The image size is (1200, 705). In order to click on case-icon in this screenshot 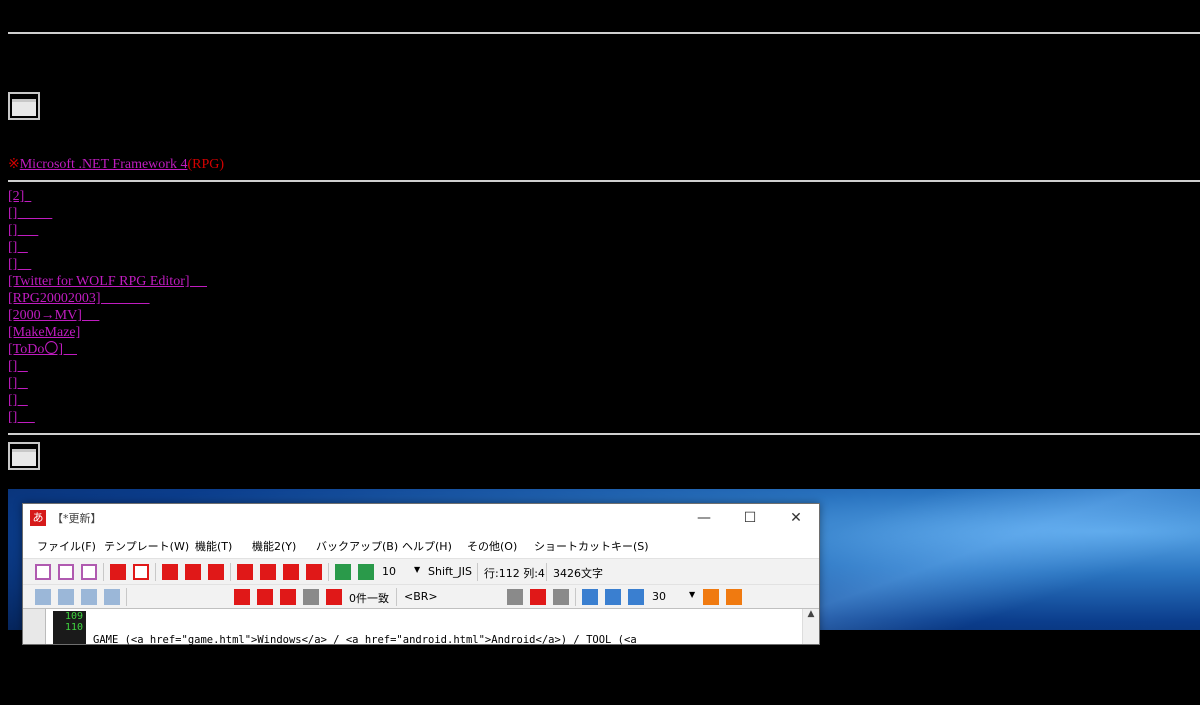, I will do `click(311, 597)`.